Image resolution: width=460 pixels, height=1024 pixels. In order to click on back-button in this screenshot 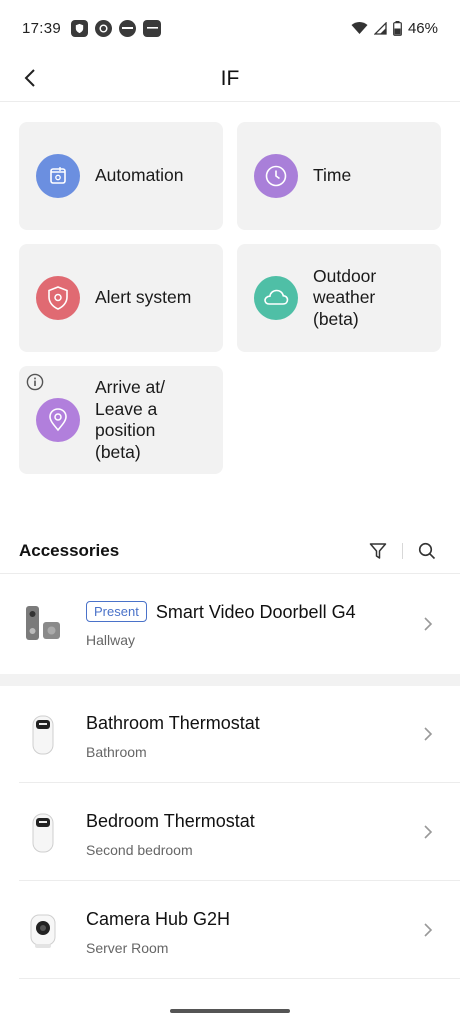, I will do `click(30, 78)`.